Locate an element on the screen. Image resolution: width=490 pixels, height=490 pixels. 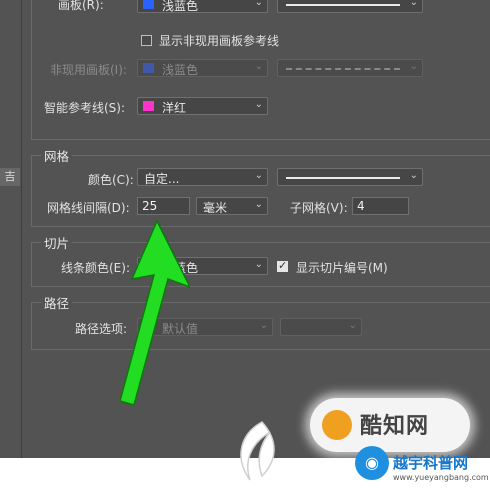
grid-frame is located at coordinates (260, 191).